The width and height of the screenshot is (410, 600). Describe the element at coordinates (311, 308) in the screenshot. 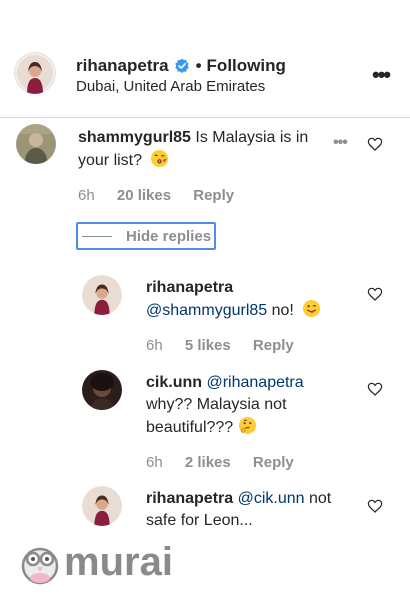

I see `winking-tongue-emoji-icon` at that location.